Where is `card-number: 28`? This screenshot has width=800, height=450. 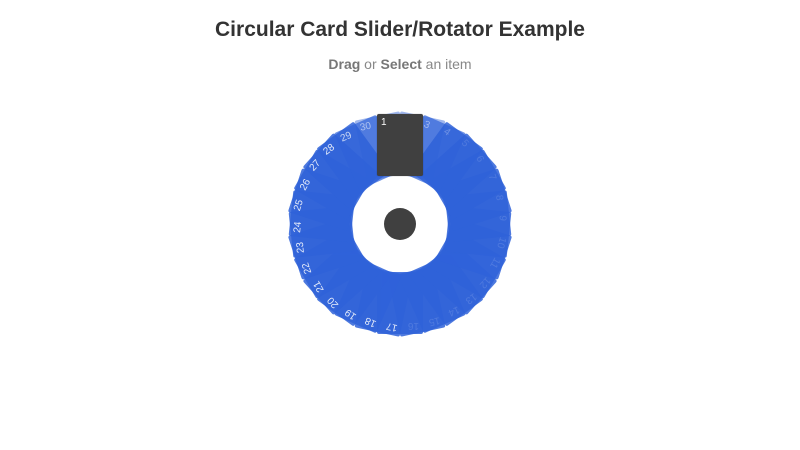
card-number: 28 is located at coordinates (329, 150).